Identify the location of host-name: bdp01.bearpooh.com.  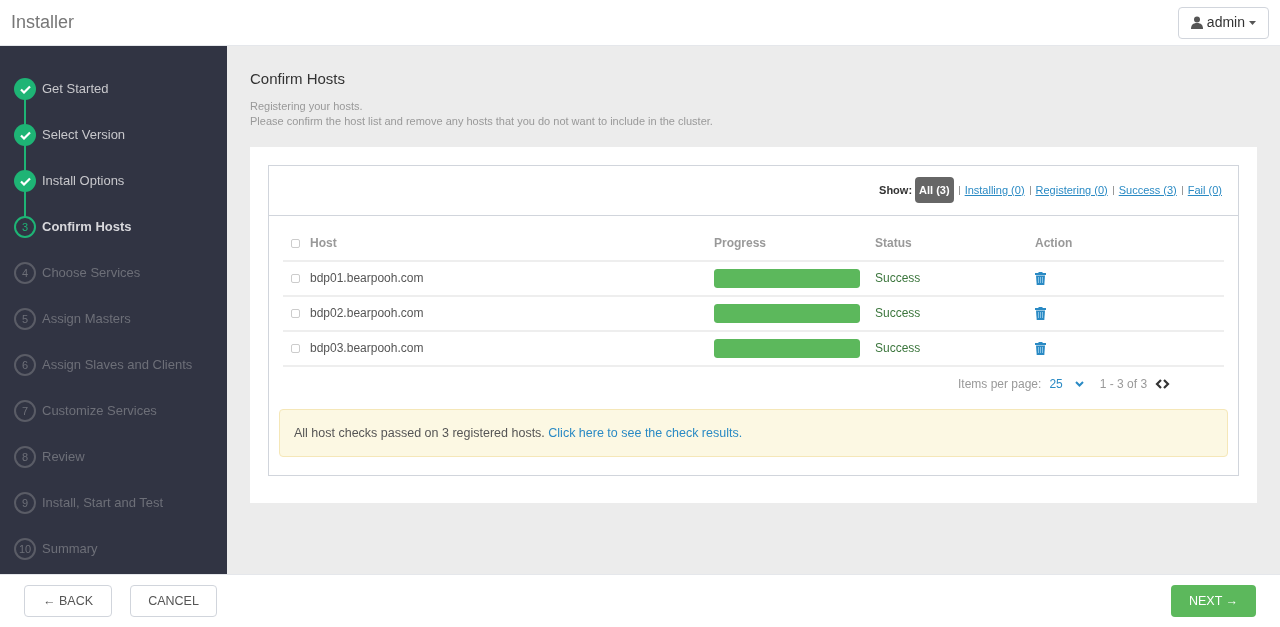
(367, 278).